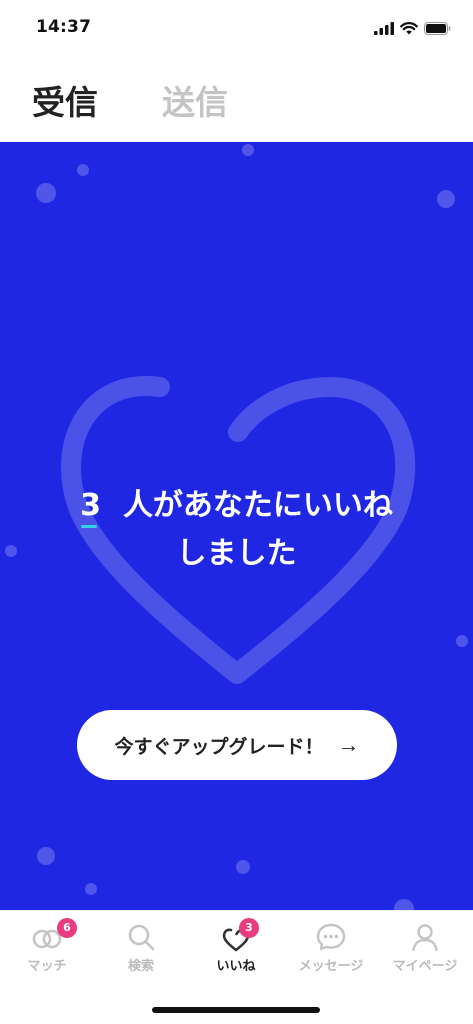  I want to click on person-icon, so click(425, 938).